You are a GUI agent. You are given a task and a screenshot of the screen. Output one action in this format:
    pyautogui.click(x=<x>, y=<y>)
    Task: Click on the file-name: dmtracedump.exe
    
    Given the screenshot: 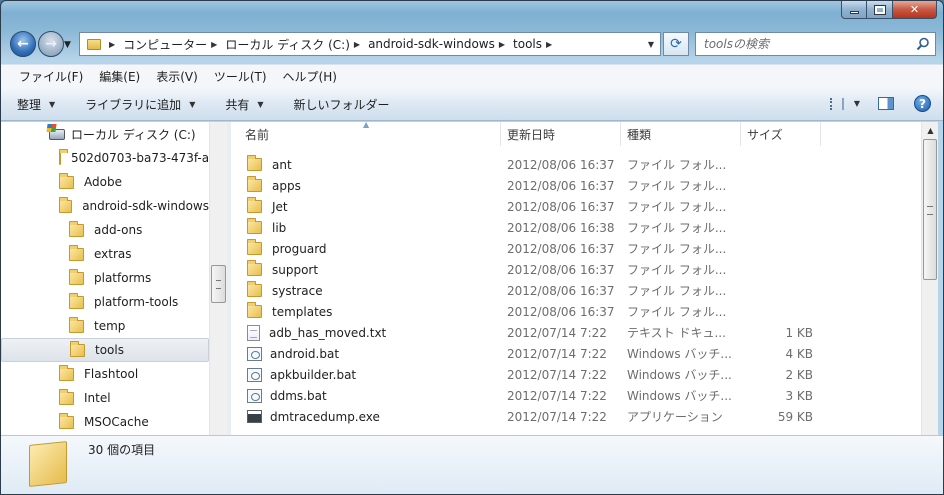 What is the action you would take?
    pyautogui.click(x=325, y=416)
    